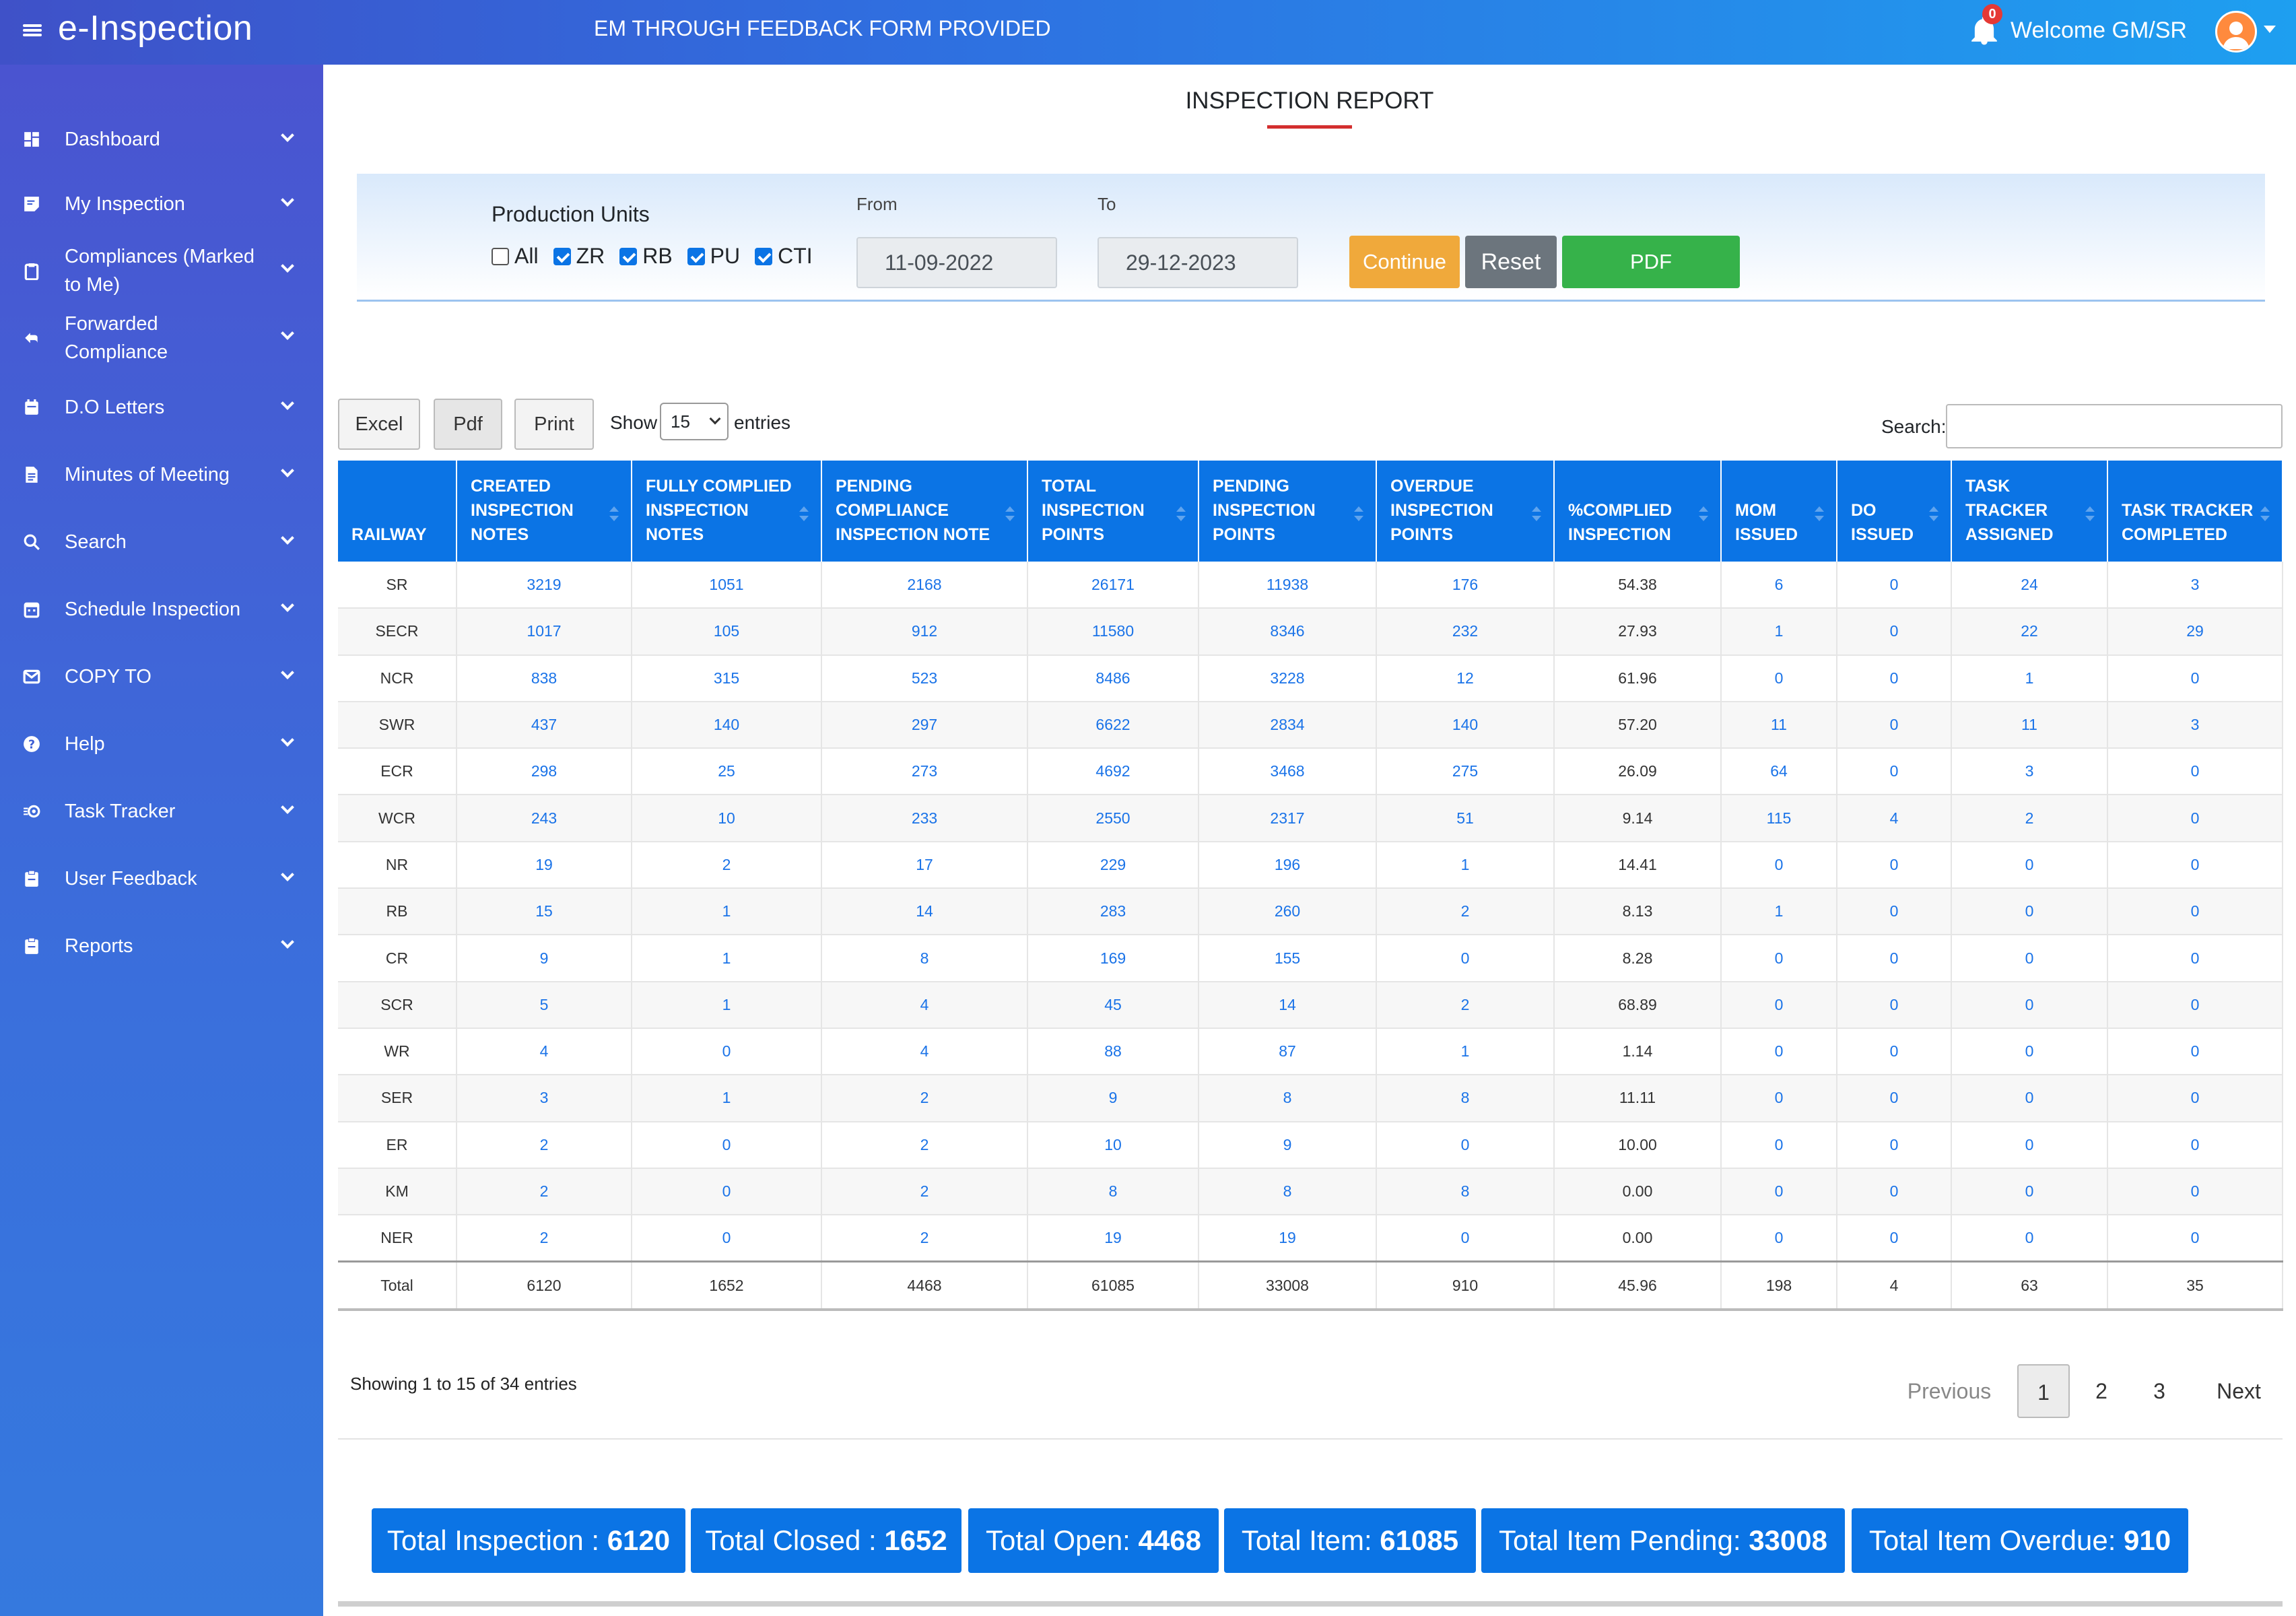 The height and width of the screenshot is (1616, 2296). What do you see at coordinates (924, 865) in the screenshot?
I see `table-cell: 17` at bounding box center [924, 865].